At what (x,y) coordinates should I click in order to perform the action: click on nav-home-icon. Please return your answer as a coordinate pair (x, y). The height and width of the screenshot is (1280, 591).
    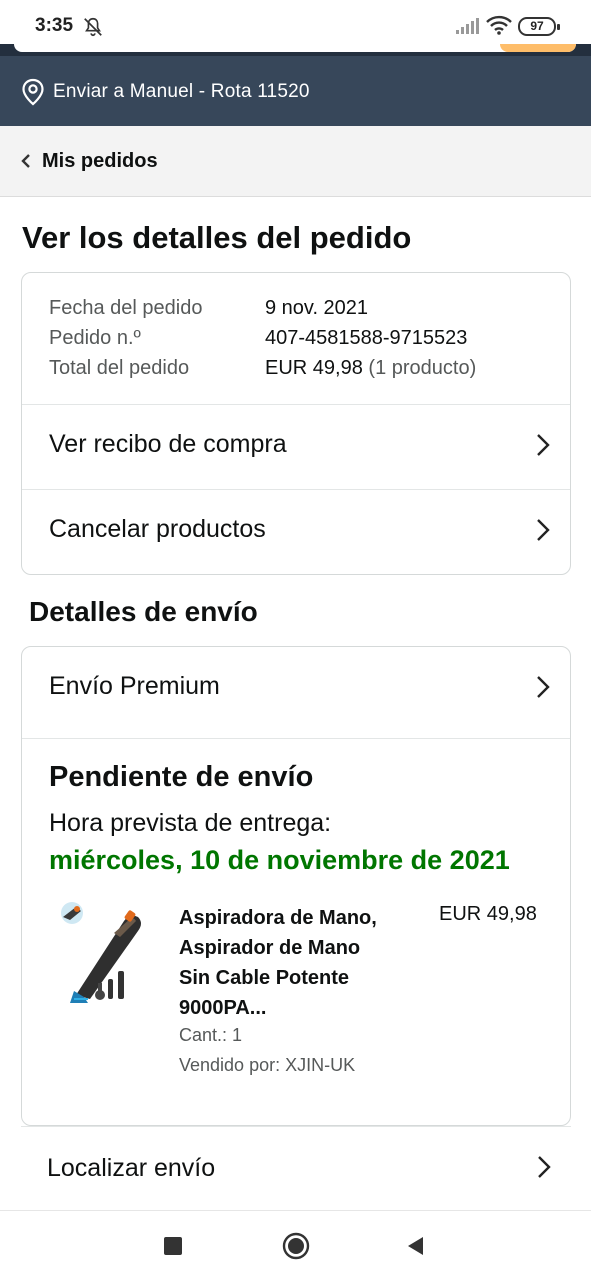
    Looking at the image, I should click on (296, 1246).